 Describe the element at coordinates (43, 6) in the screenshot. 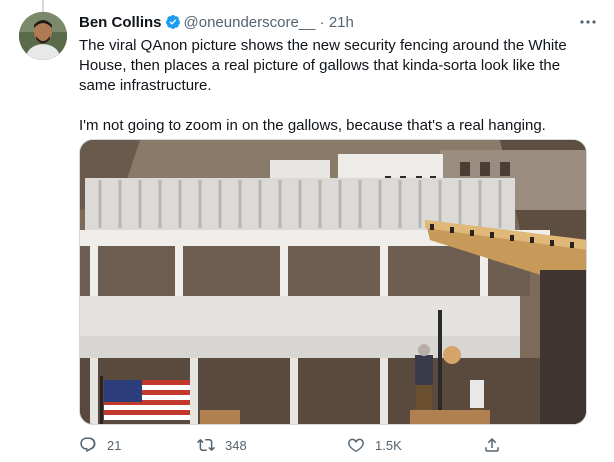

I see `thread-line` at that location.